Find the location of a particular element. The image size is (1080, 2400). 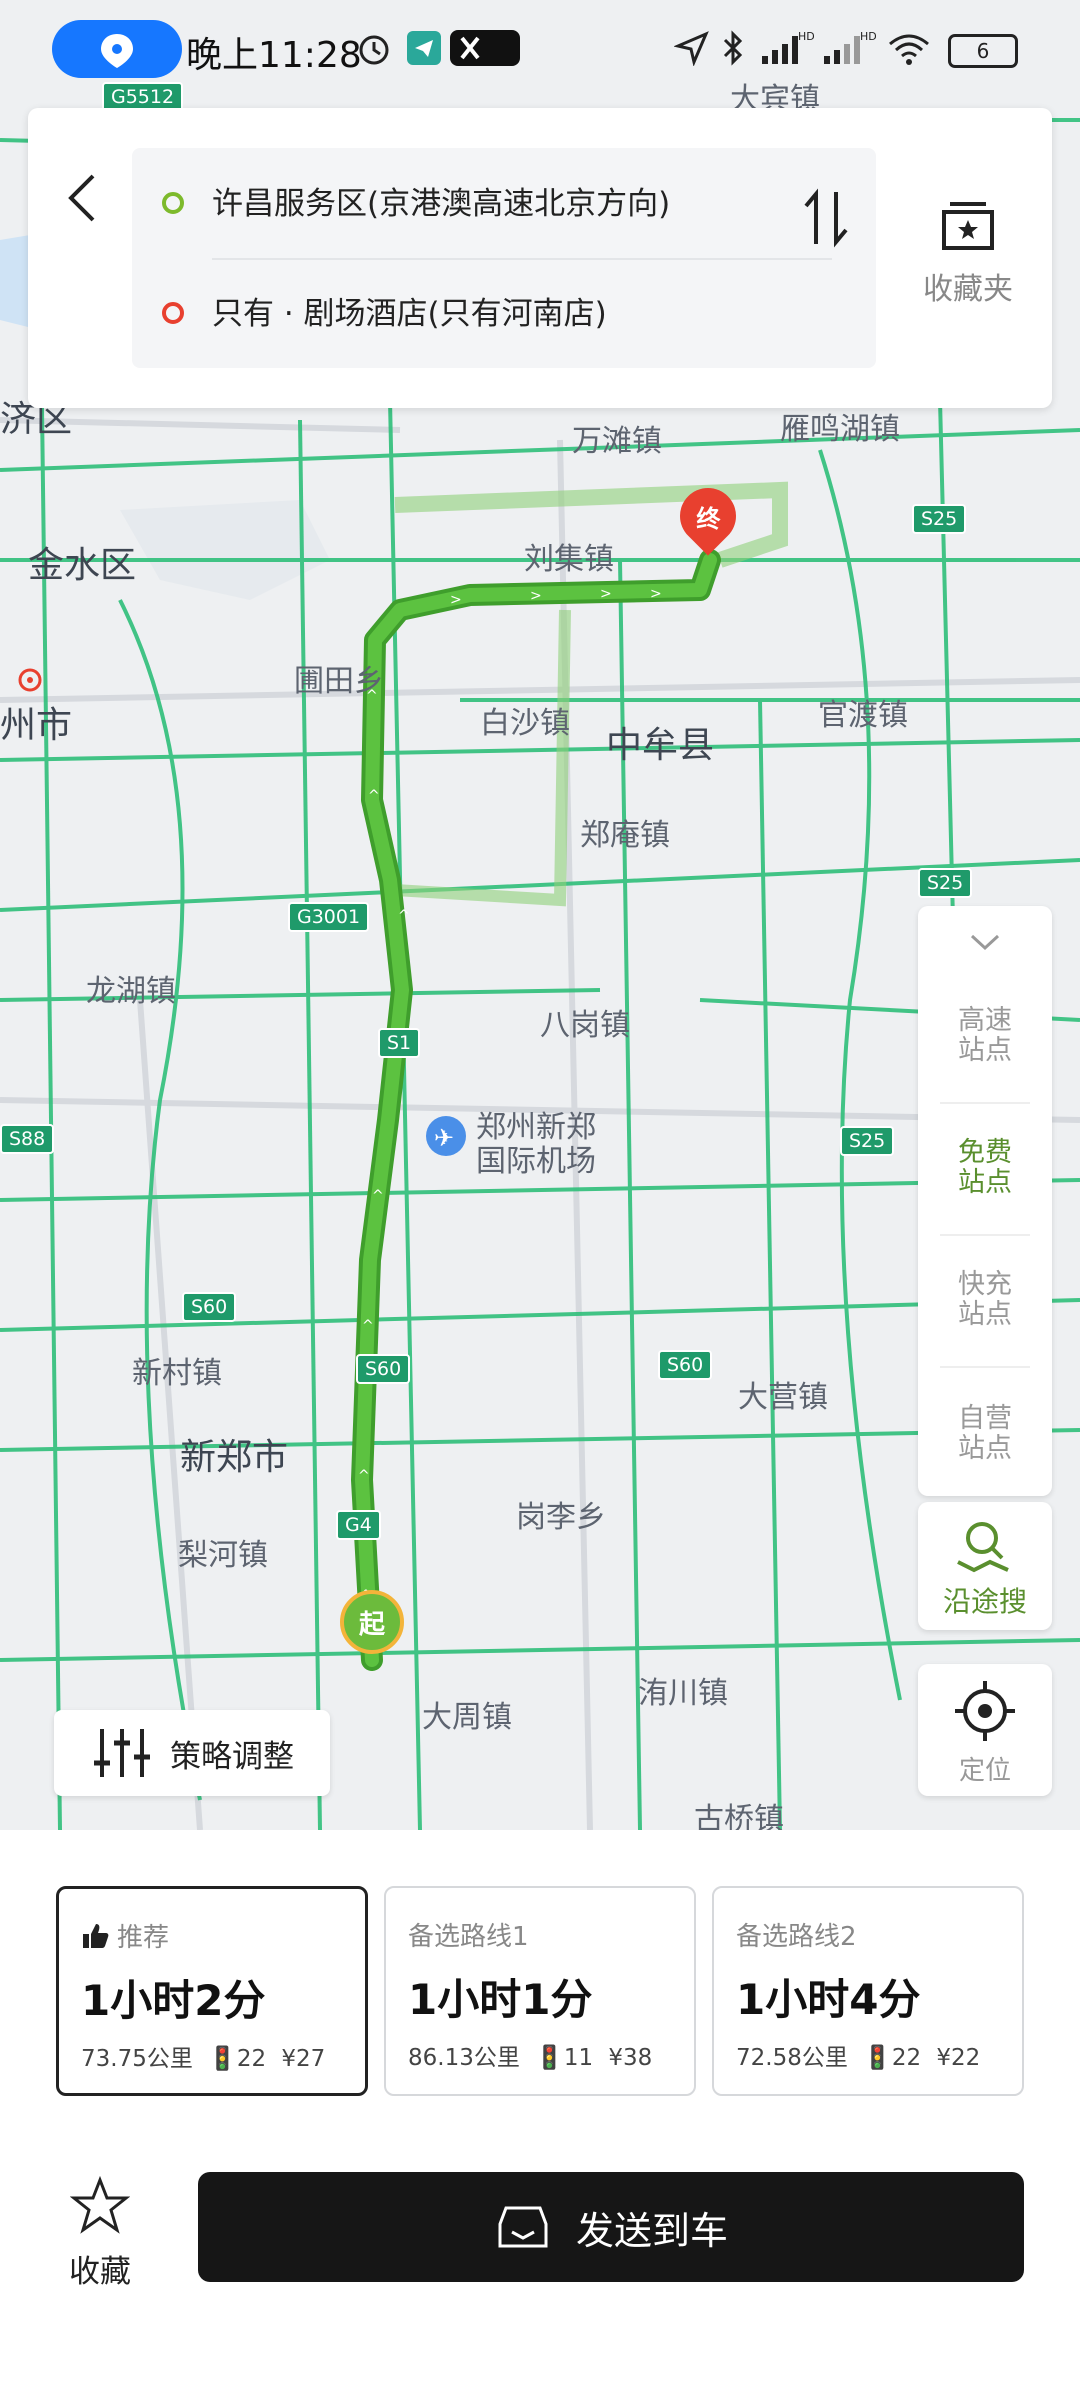

locate-label: 定位 is located at coordinates (984, 1771).